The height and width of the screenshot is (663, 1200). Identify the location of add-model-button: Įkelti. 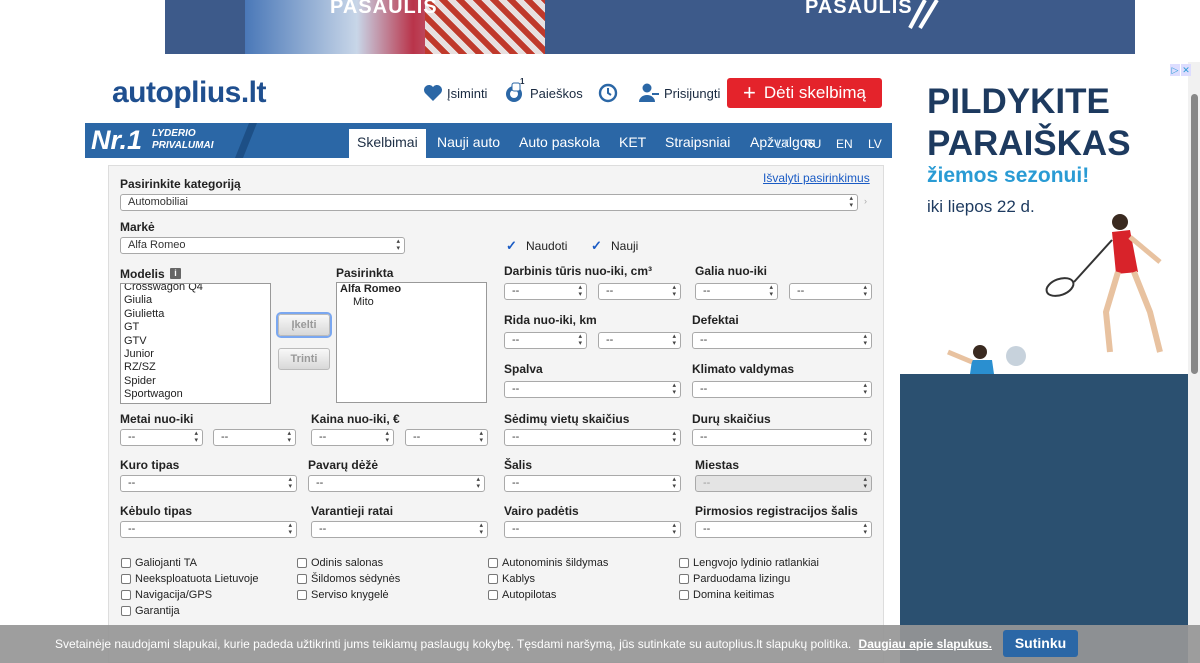
(304, 325).